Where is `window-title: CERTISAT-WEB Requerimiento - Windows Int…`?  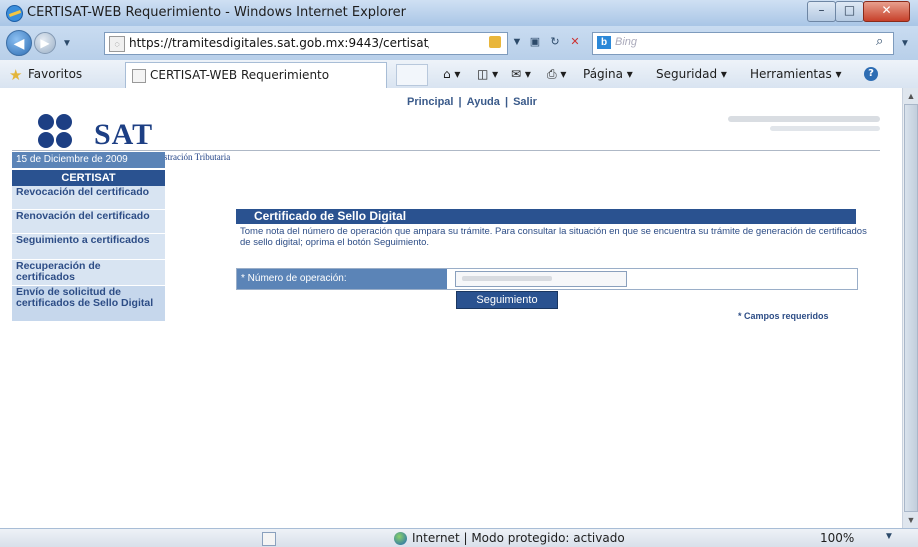
window-title: CERTISAT-WEB Requerimiento - Windows Int… is located at coordinates (217, 12).